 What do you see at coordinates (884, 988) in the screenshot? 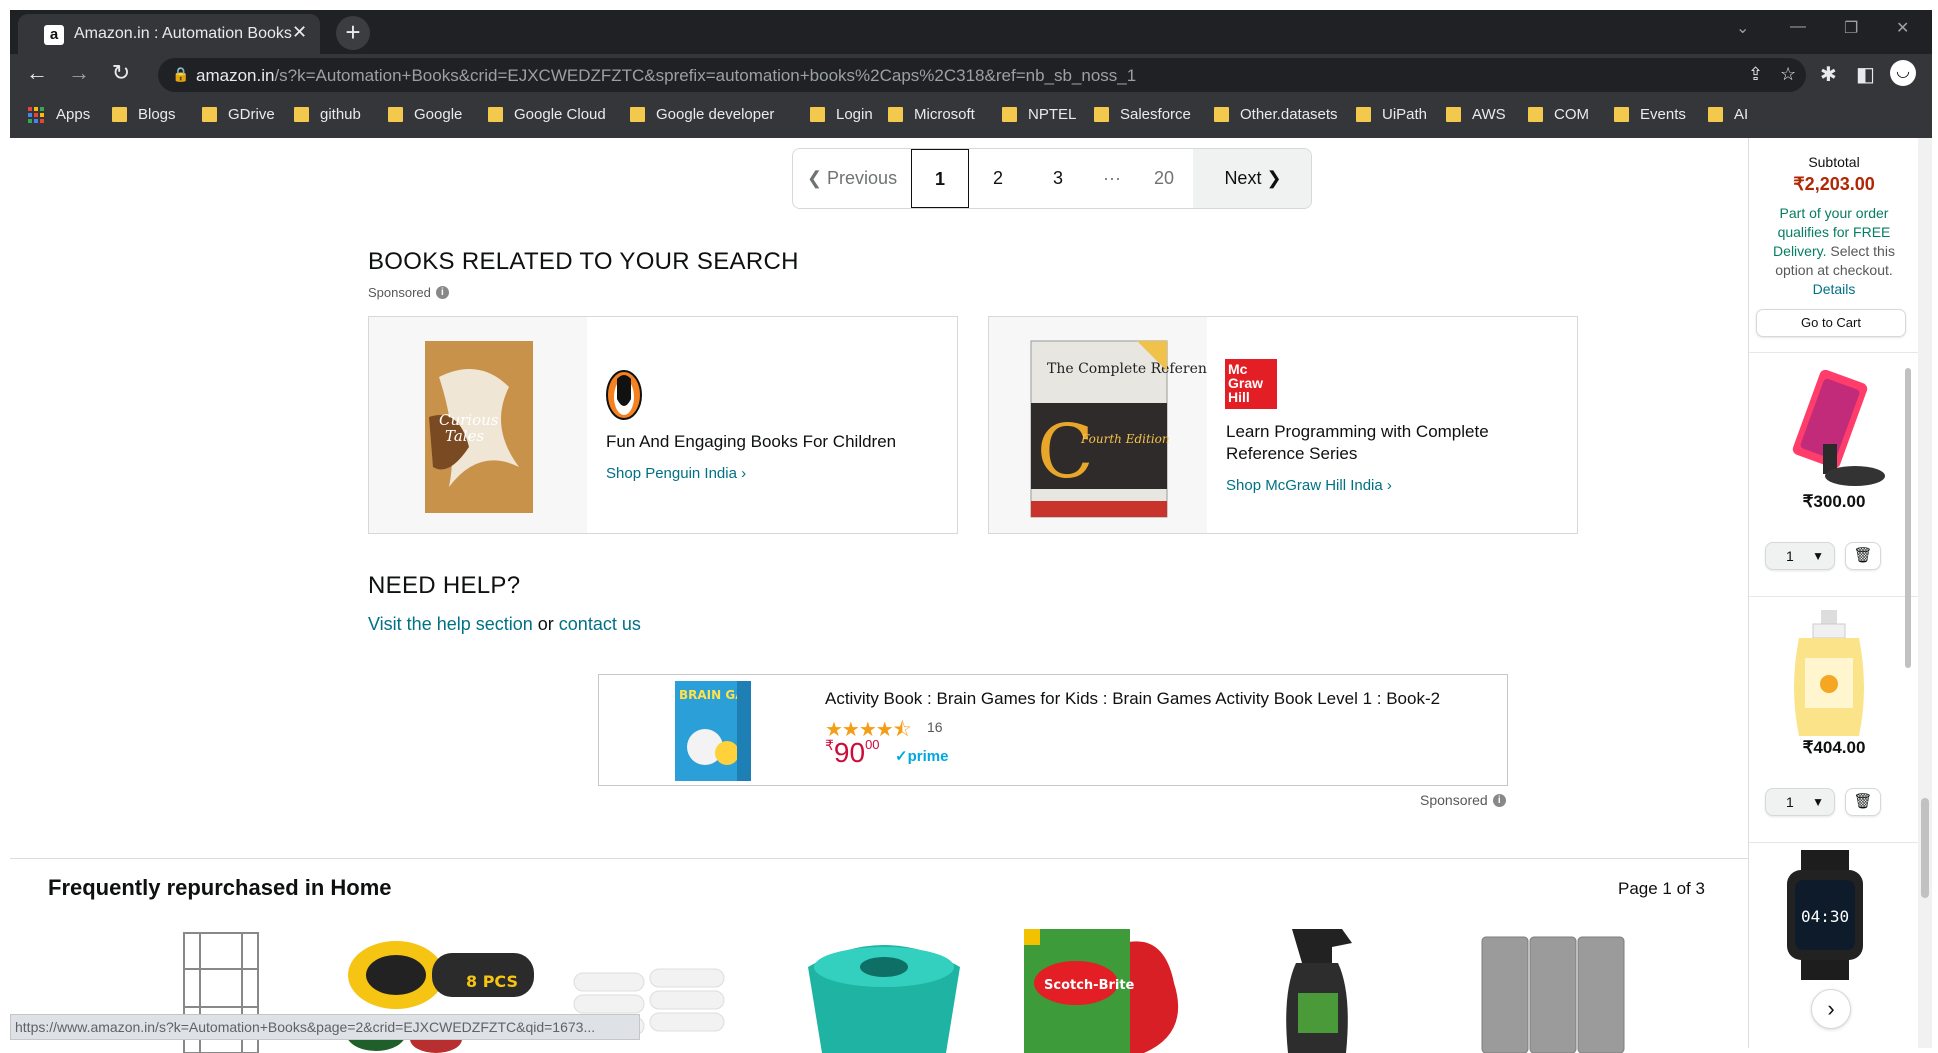
I see `chopper-thumbnail` at bounding box center [884, 988].